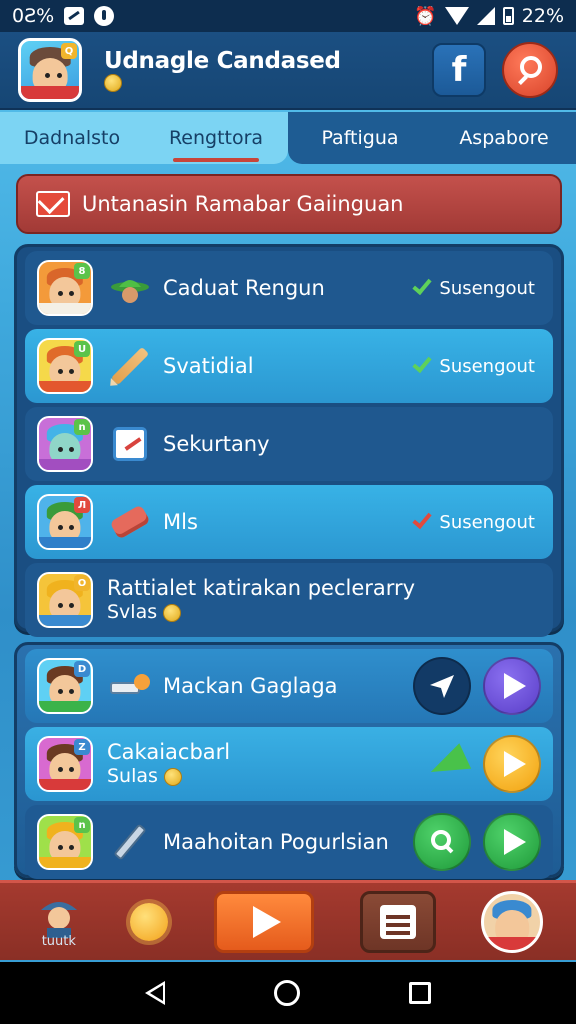 The width and height of the screenshot is (576, 1024). Describe the element at coordinates (542, 16) in the screenshot. I see `battery-percent: 22%` at that location.